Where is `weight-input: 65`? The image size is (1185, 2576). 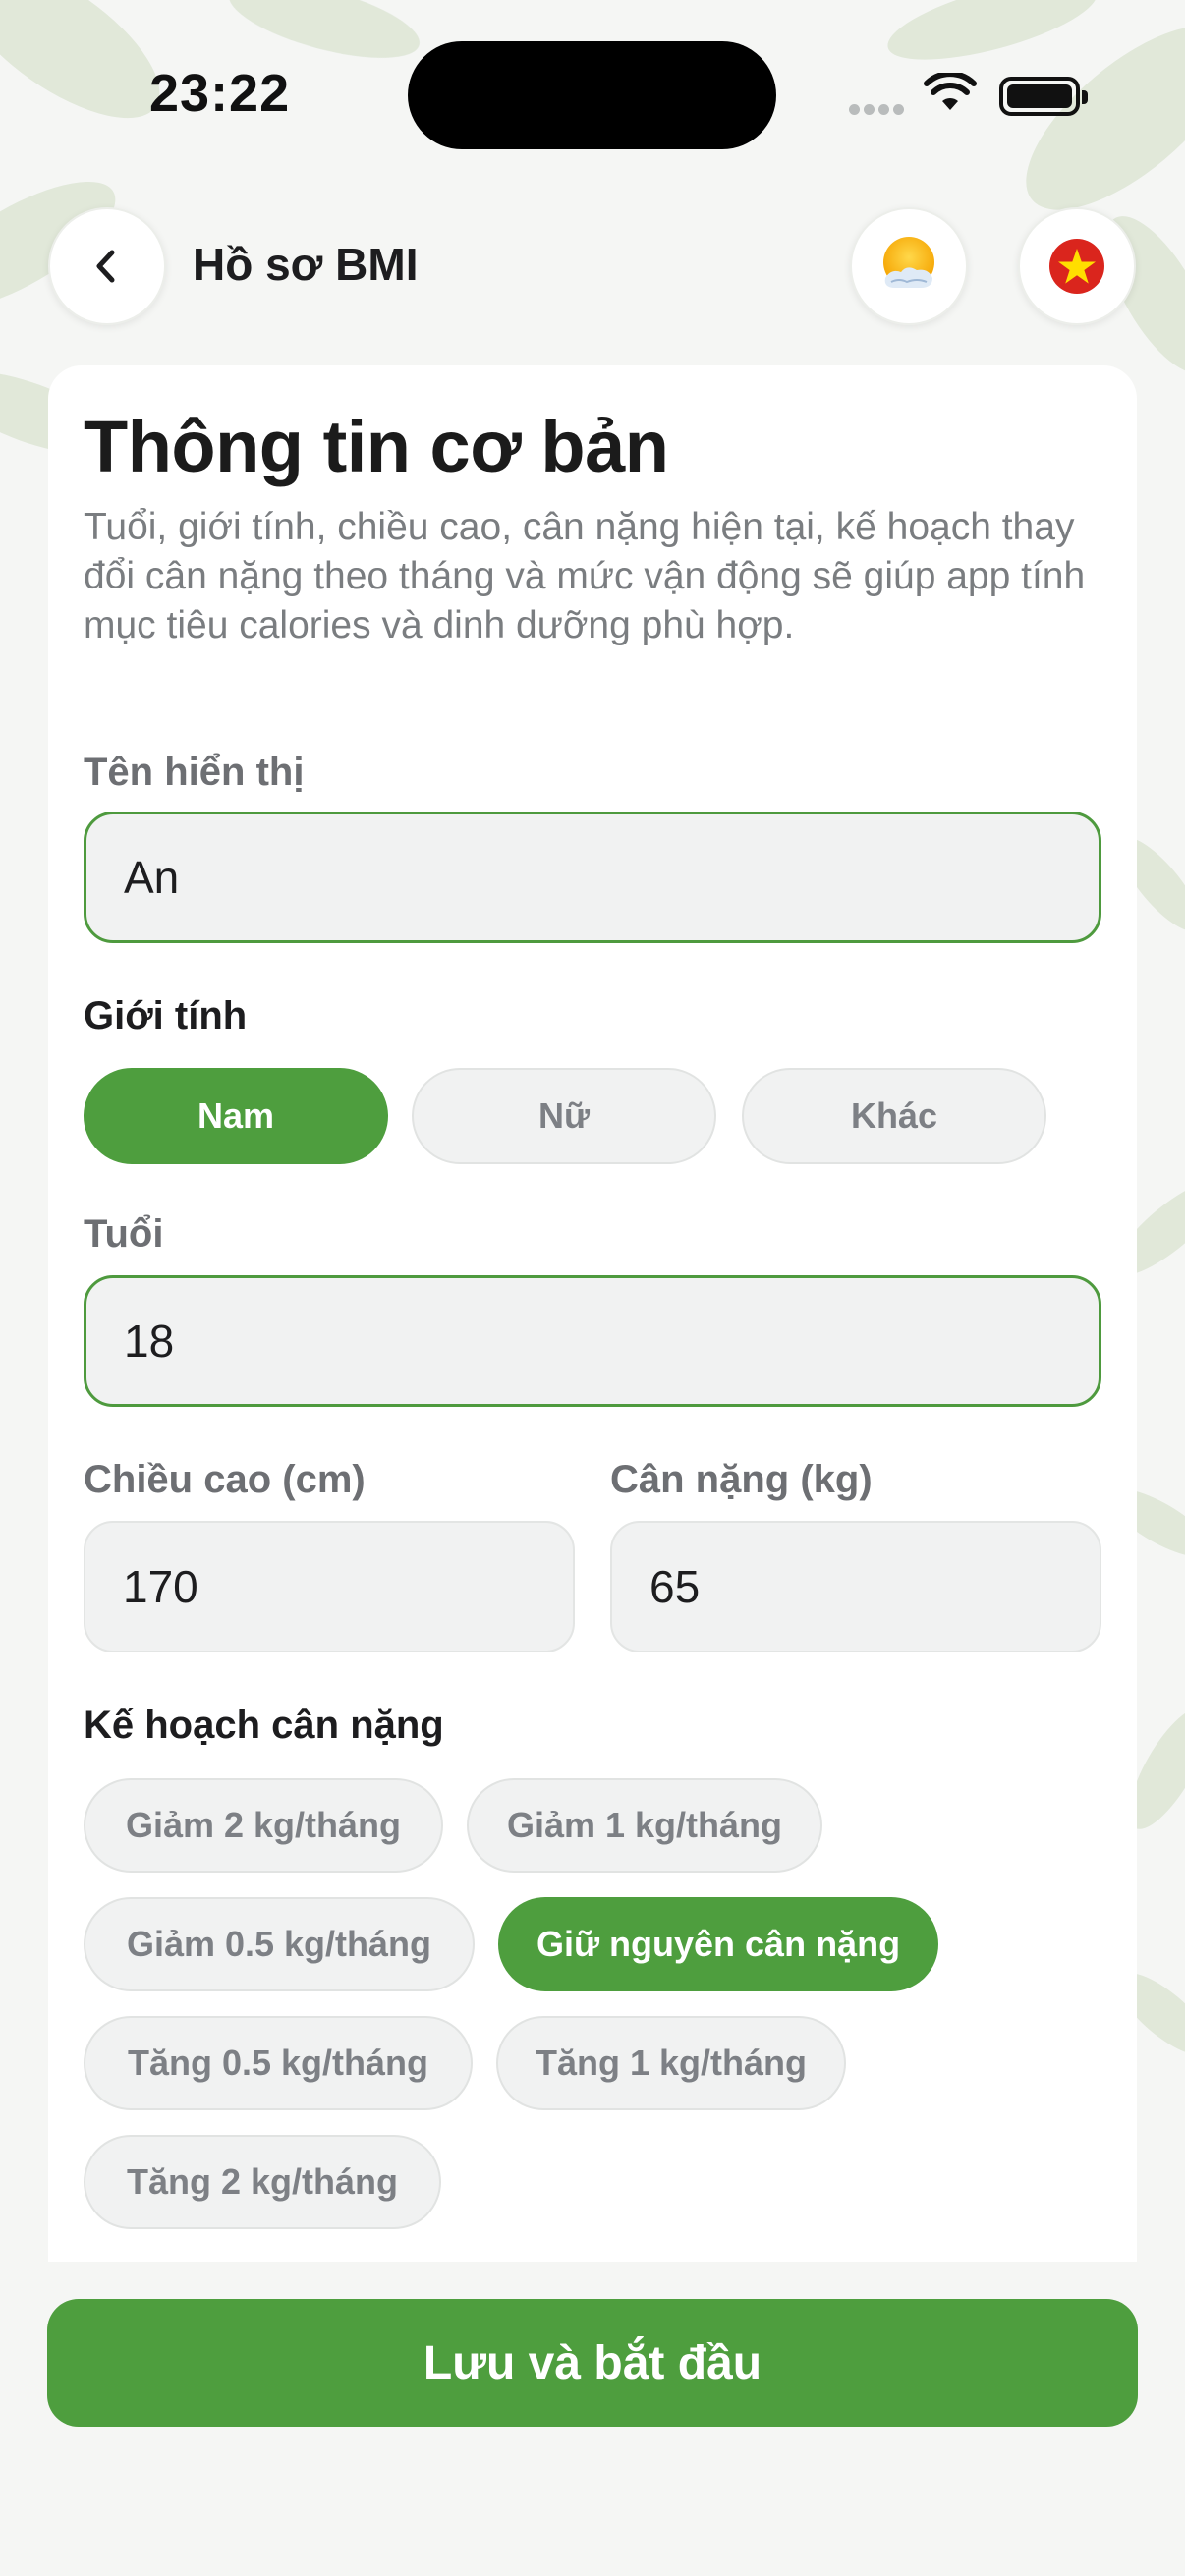 weight-input: 65 is located at coordinates (856, 1586).